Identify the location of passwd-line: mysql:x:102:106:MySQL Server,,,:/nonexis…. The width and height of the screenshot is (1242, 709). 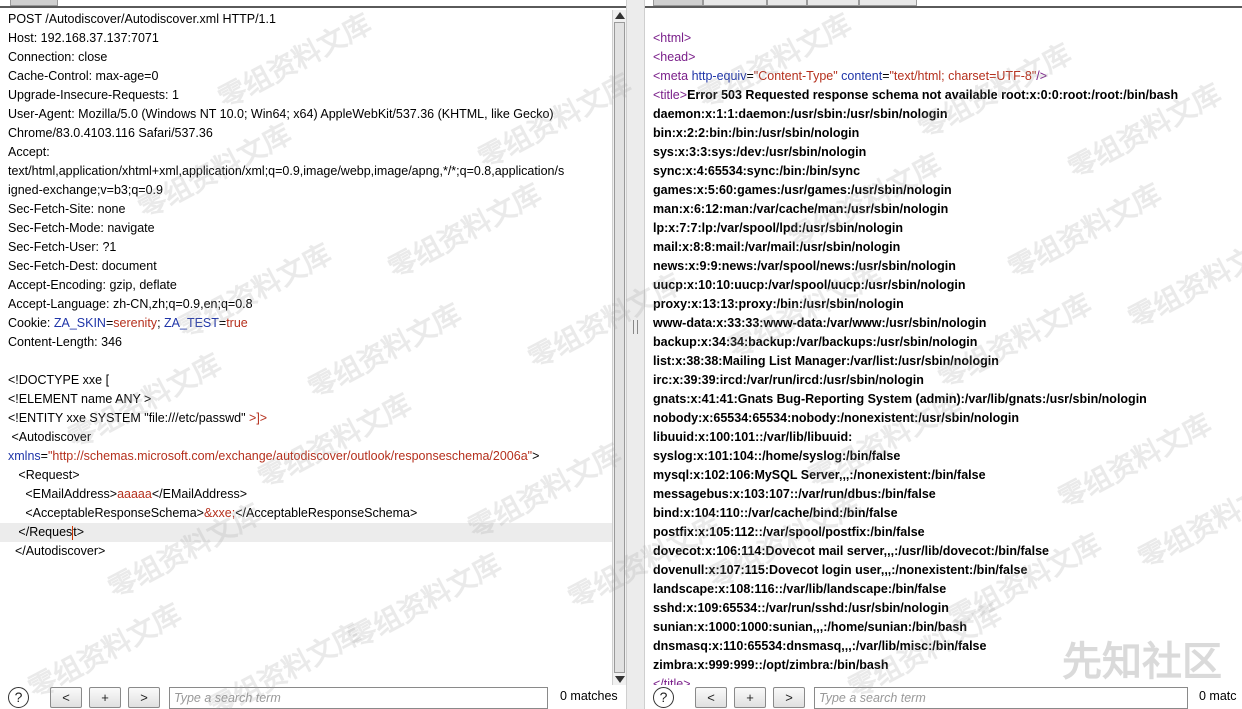
(819, 475).